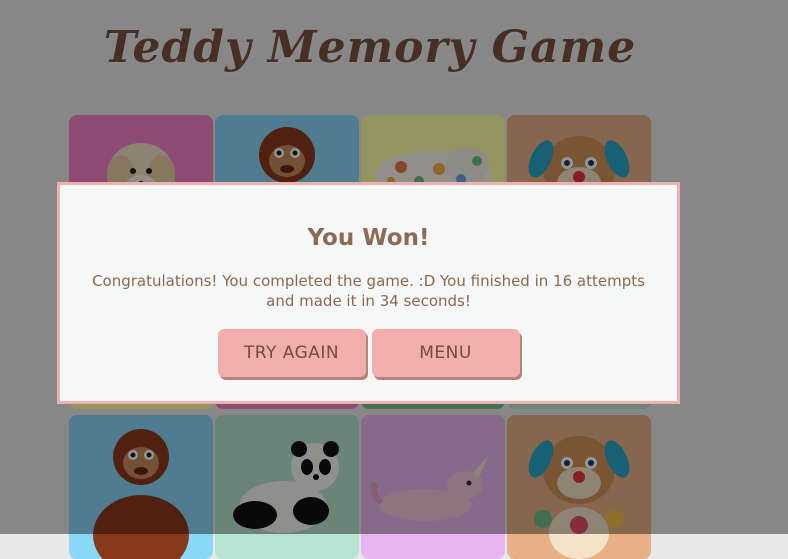  Describe the element at coordinates (368, 353) in the screenshot. I see `dialog-buttons: TRY AGAIN MENU` at that location.